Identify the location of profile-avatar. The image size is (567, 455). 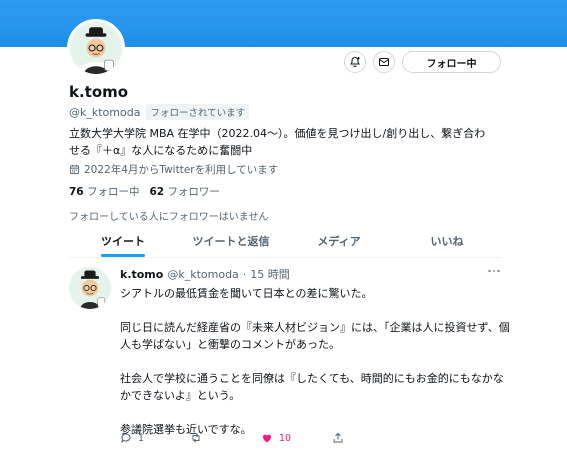
(96, 48).